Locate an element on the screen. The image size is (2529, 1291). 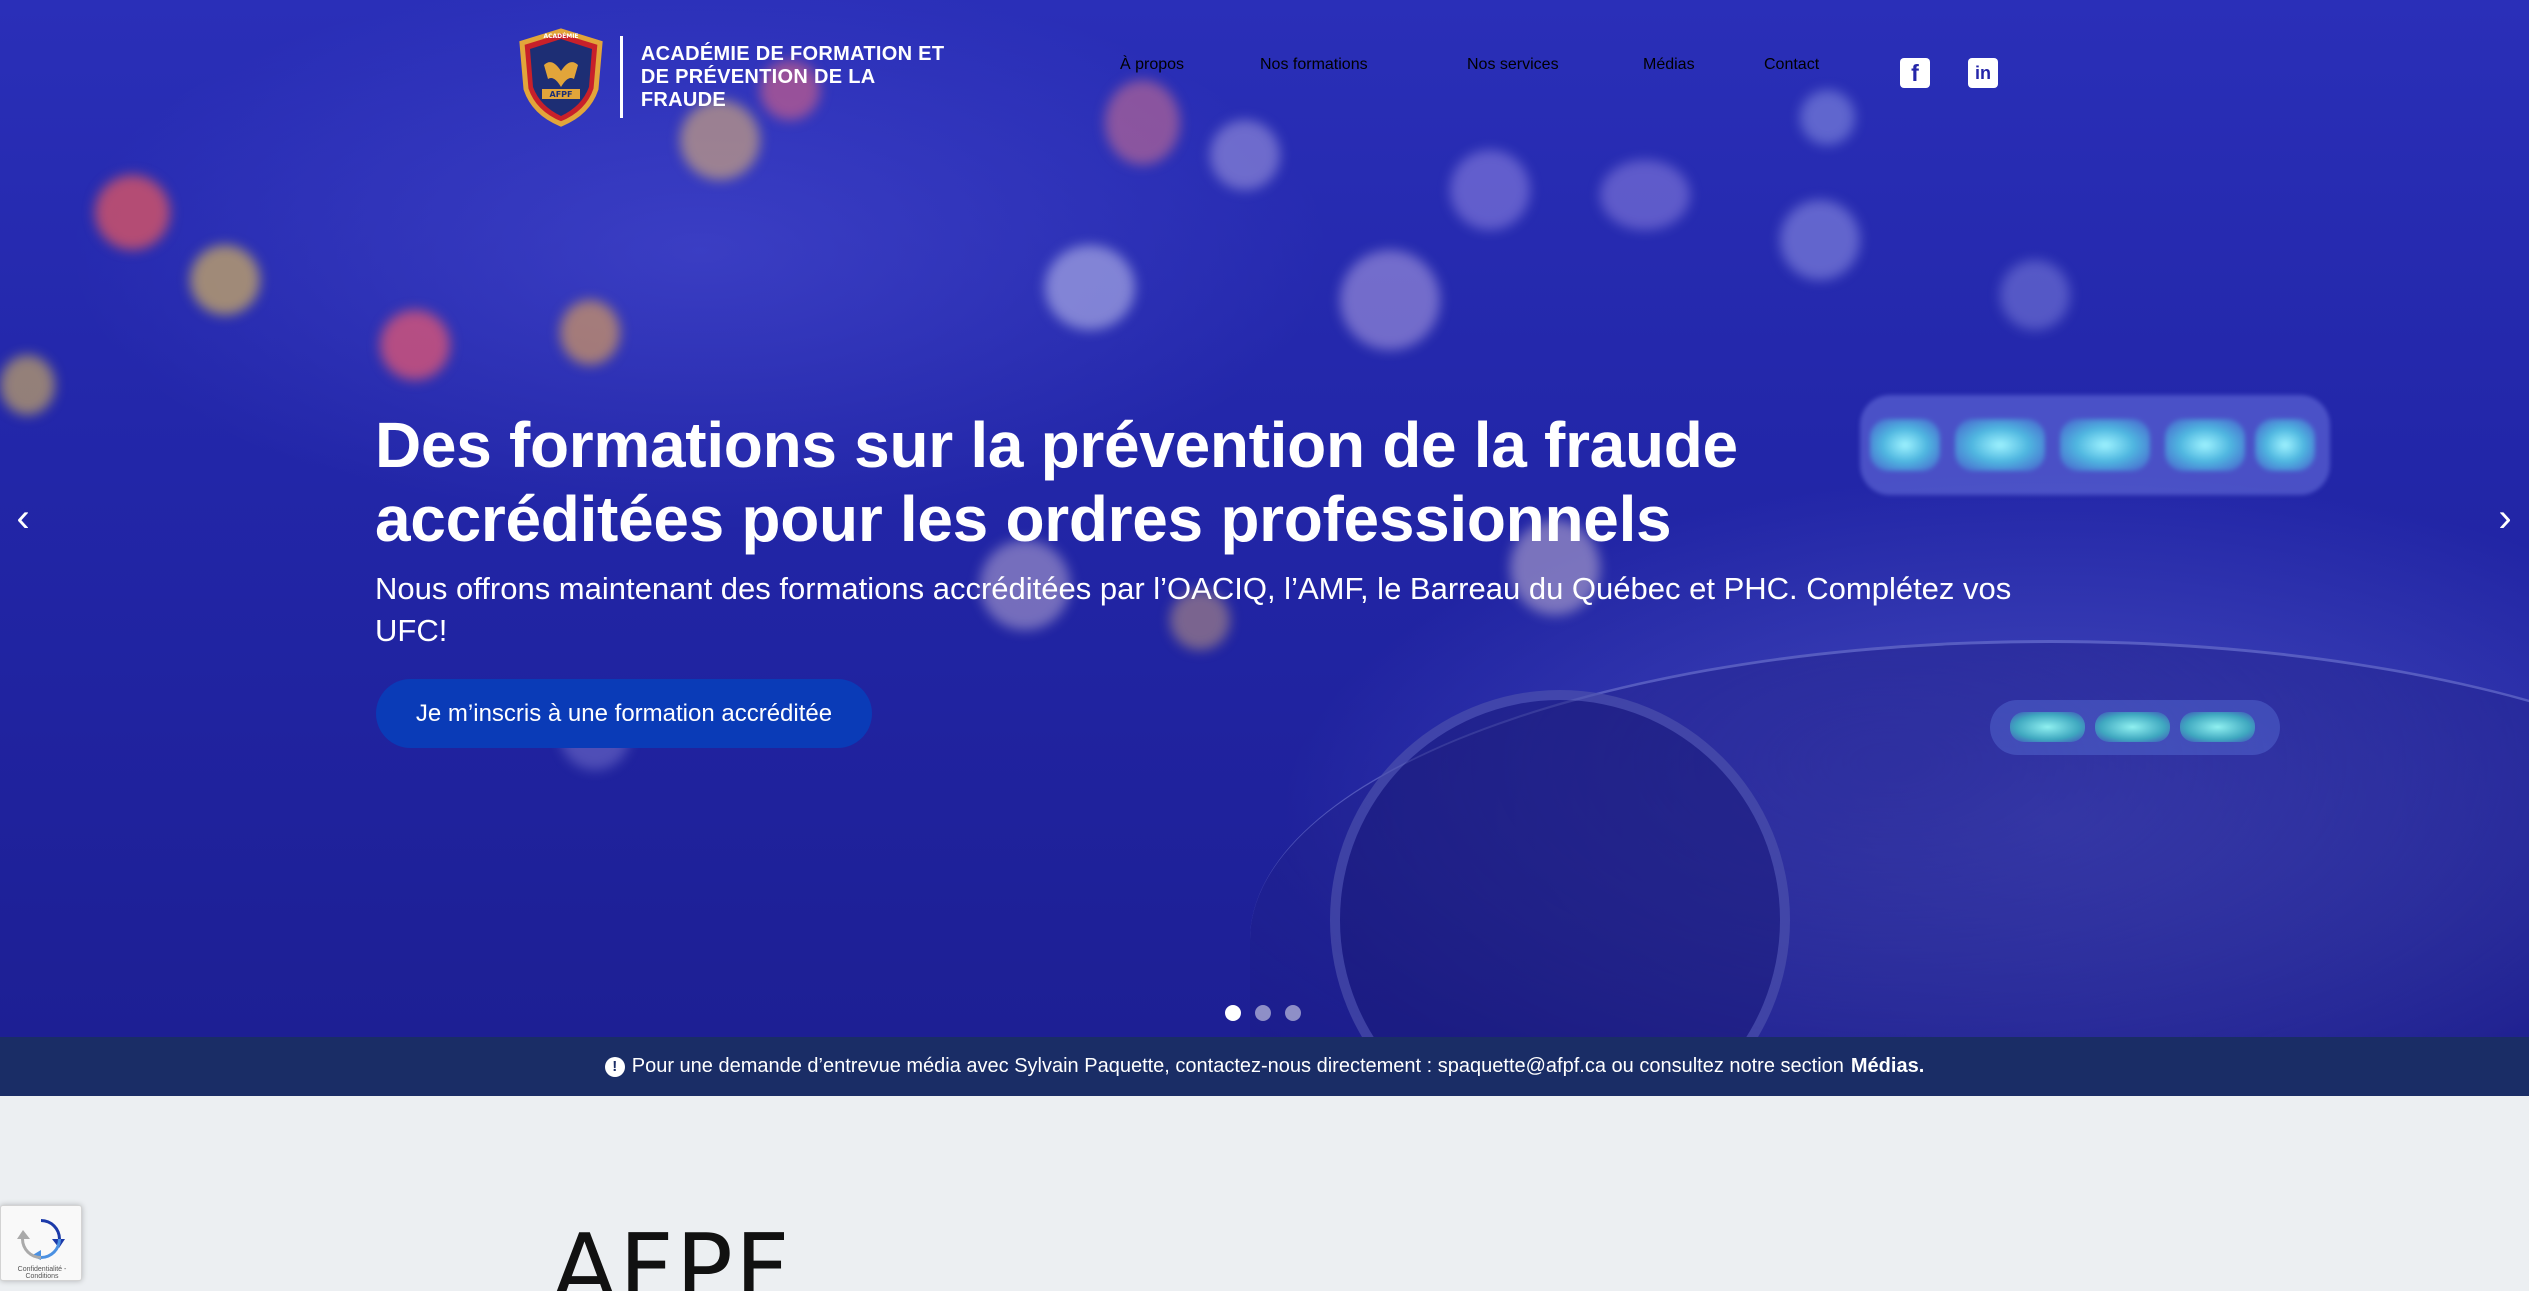
nav-label: Nos services is located at coordinates (1513, 64).